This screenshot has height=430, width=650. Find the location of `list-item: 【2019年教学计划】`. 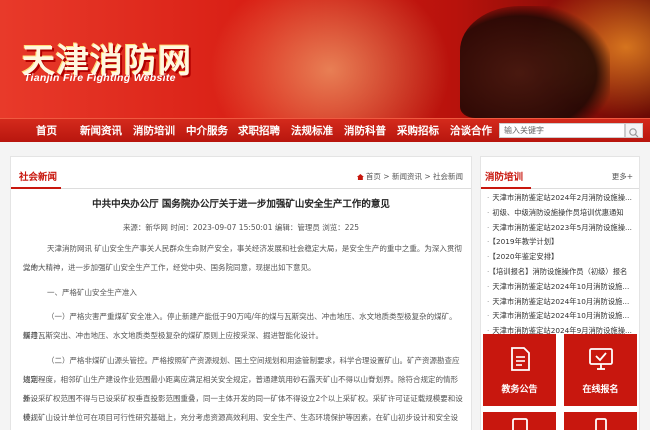

list-item: 【2019年教学计划】 is located at coordinates (562, 242).